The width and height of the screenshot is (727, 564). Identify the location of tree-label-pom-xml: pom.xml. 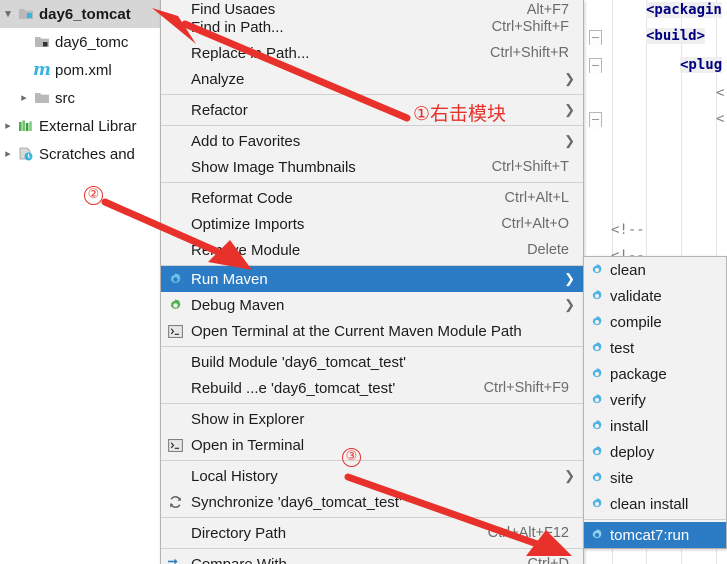
(83, 70).